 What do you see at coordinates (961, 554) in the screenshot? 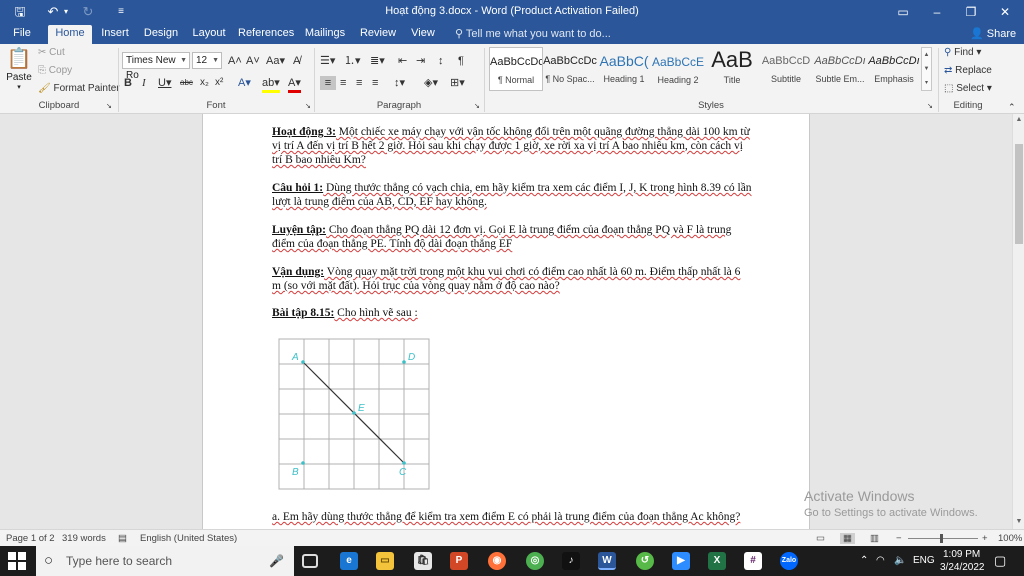
I see `clock-time: 1:09 PM` at bounding box center [961, 554].